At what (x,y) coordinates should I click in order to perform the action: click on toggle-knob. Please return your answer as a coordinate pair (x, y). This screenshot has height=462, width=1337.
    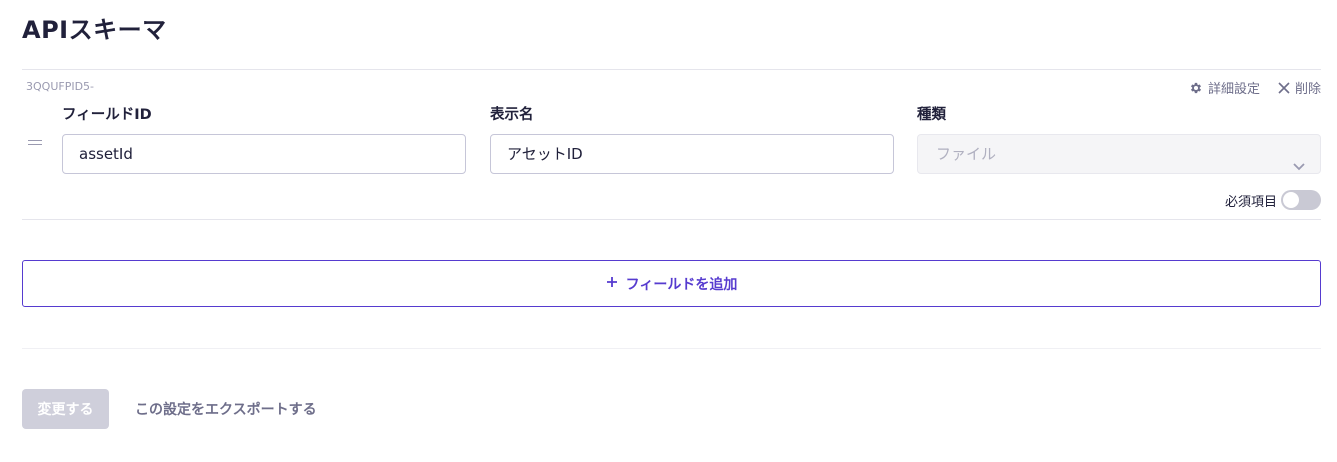
    Looking at the image, I should click on (1291, 200).